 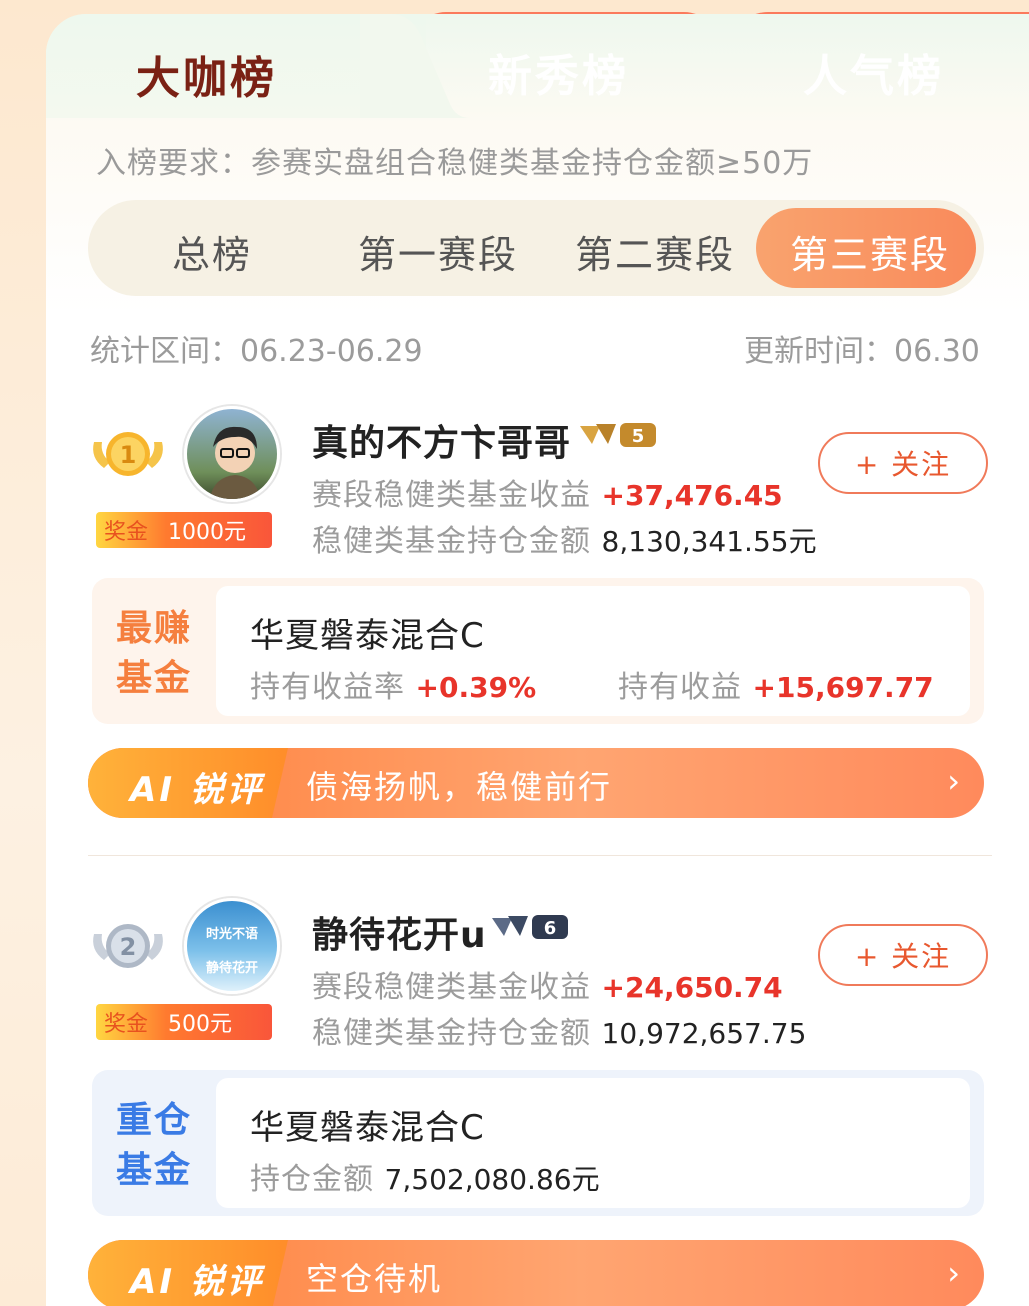 What do you see at coordinates (438, 251) in the screenshot?
I see `segment-stage-1: 第一赛段` at bounding box center [438, 251].